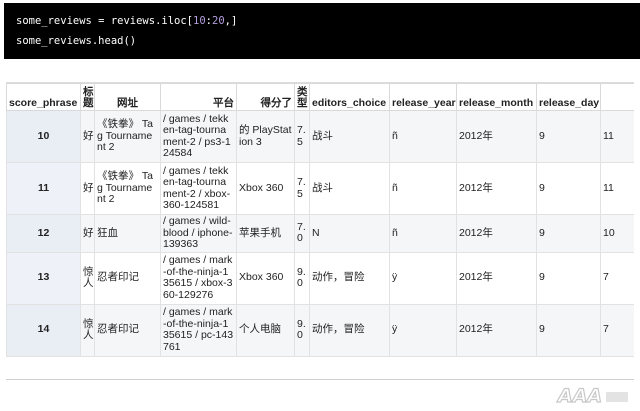 This screenshot has height=411, width=640. What do you see at coordinates (43, 136) in the screenshot?
I see `row-index: 10` at bounding box center [43, 136].